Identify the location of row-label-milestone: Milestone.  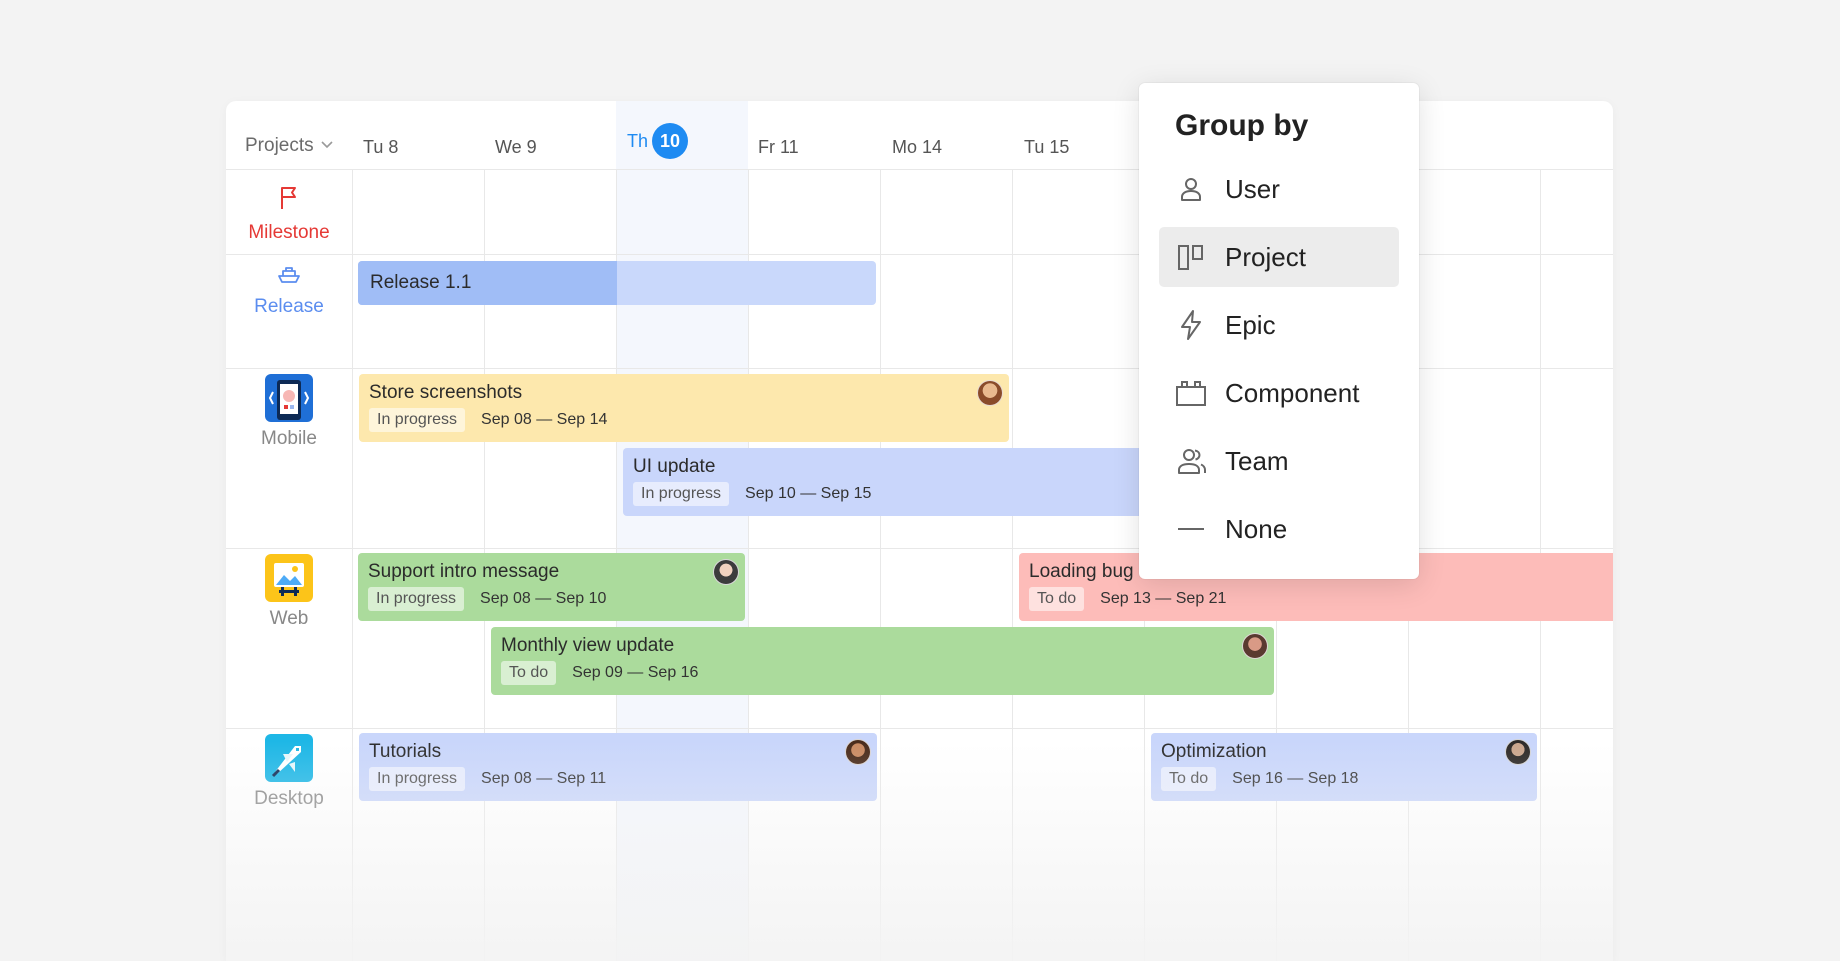
(289, 214).